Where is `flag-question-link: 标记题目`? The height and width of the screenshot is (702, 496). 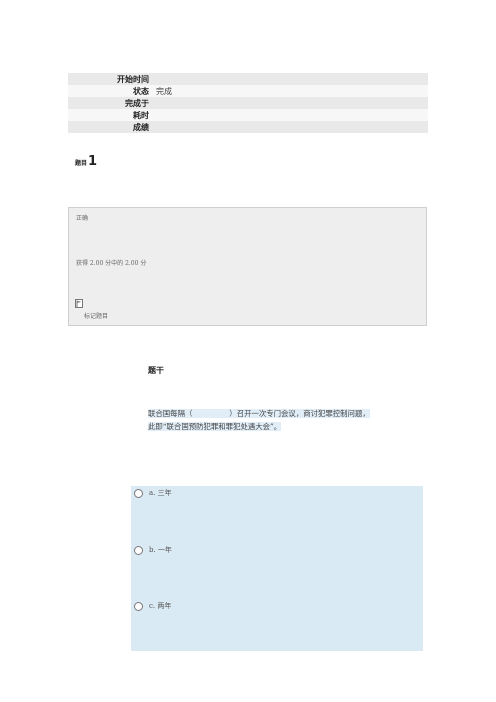 flag-question-link: 标记题目 is located at coordinates (96, 315).